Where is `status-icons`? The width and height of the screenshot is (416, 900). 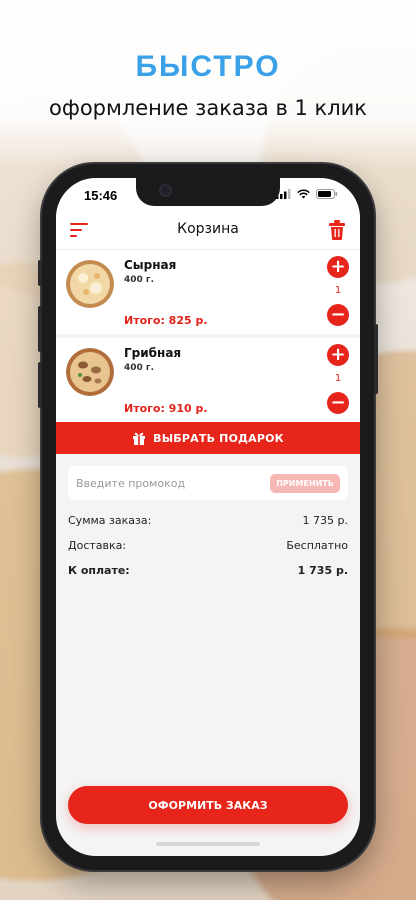
status-icons is located at coordinates (307, 194).